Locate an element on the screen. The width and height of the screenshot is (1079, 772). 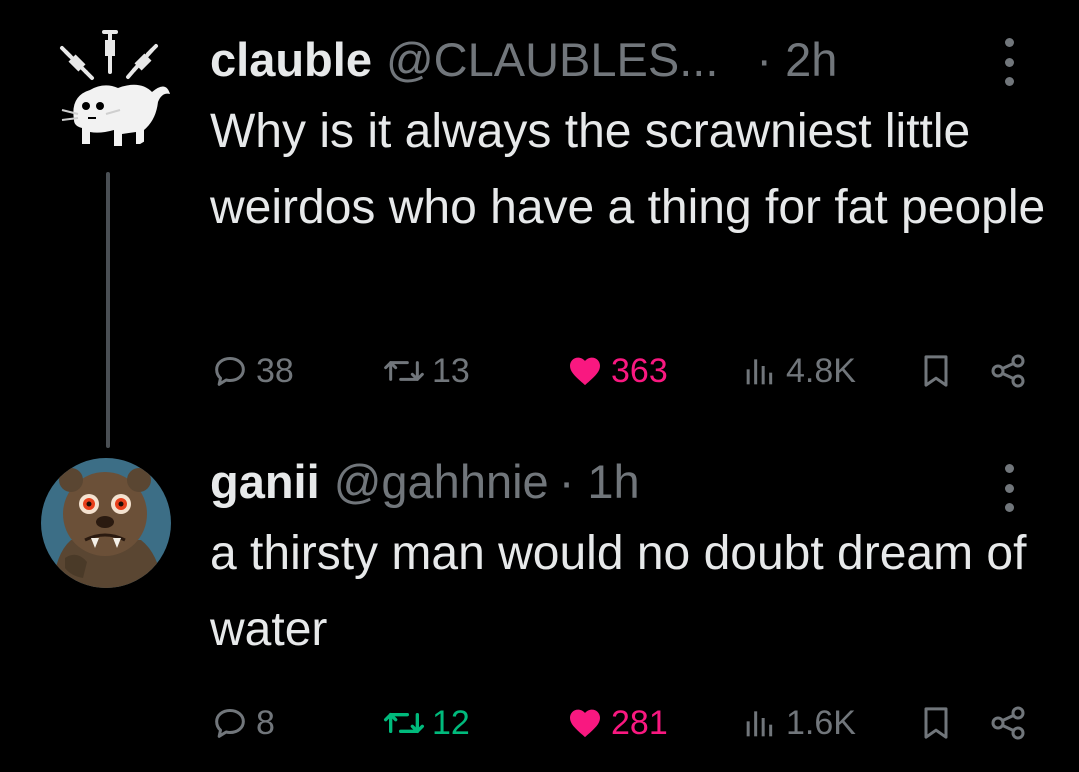
reply-button: 8 is located at coordinates (242, 723).